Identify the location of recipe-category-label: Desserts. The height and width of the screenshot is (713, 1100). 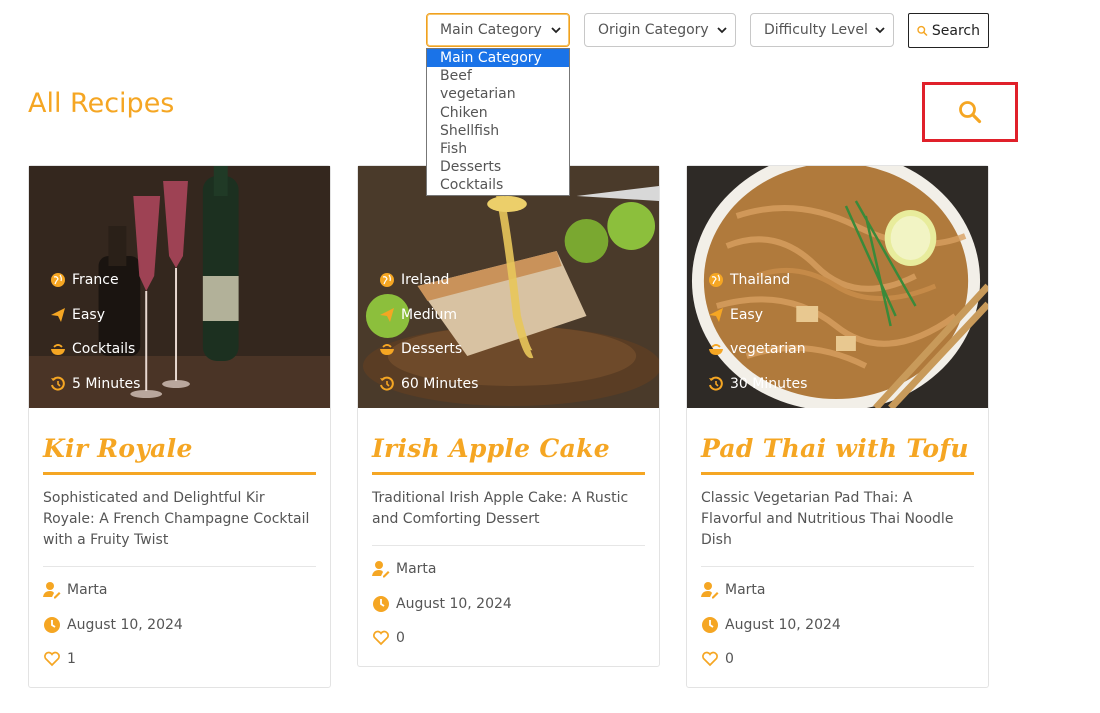
(432, 349).